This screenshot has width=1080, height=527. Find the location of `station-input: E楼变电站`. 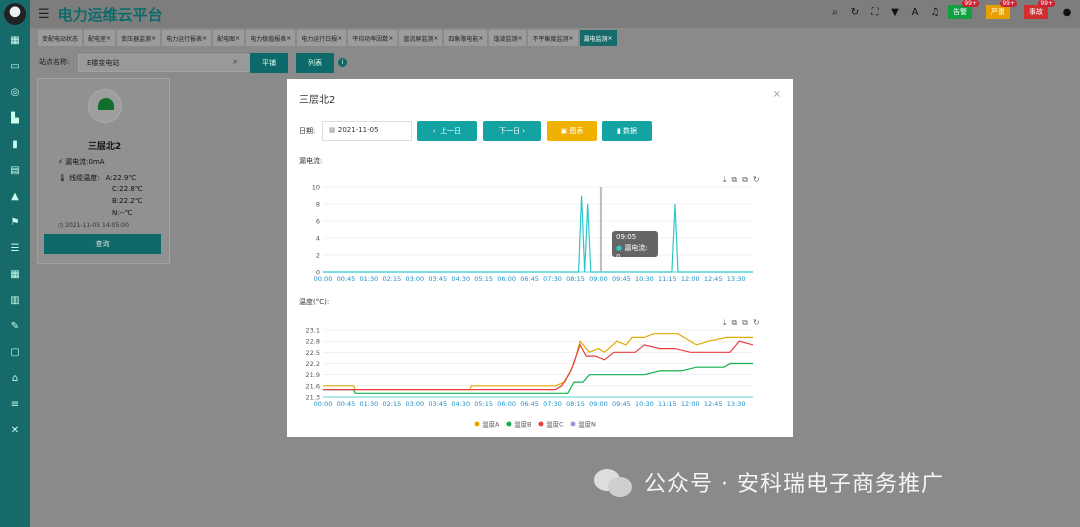

station-input: E楼变电站 is located at coordinates (165, 63).